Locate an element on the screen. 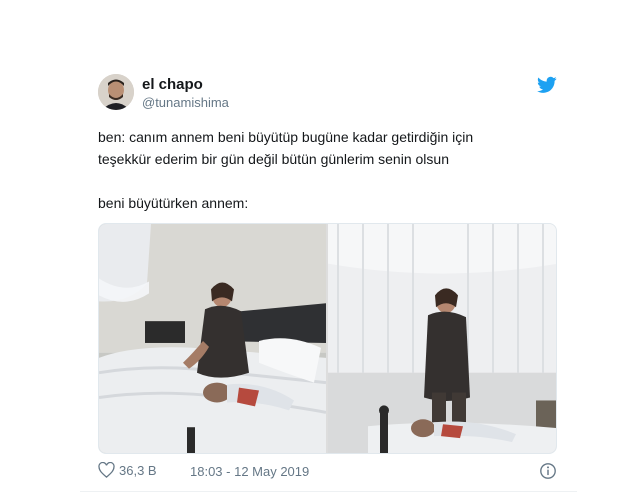 This screenshot has height=492, width=640. timestamp: 18:03 - 12 May 2019 is located at coordinates (249, 471).